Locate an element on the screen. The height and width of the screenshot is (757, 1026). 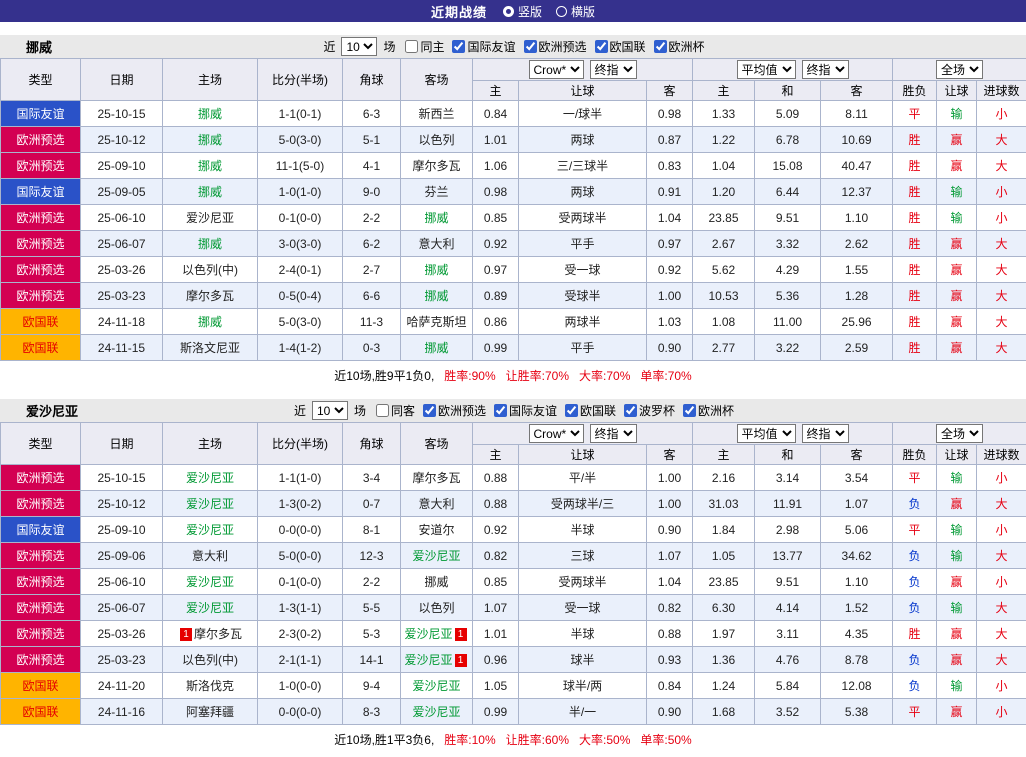
competition-filter-0-checkbox-wrap: 国际友谊 is located at coordinates (480, 46).